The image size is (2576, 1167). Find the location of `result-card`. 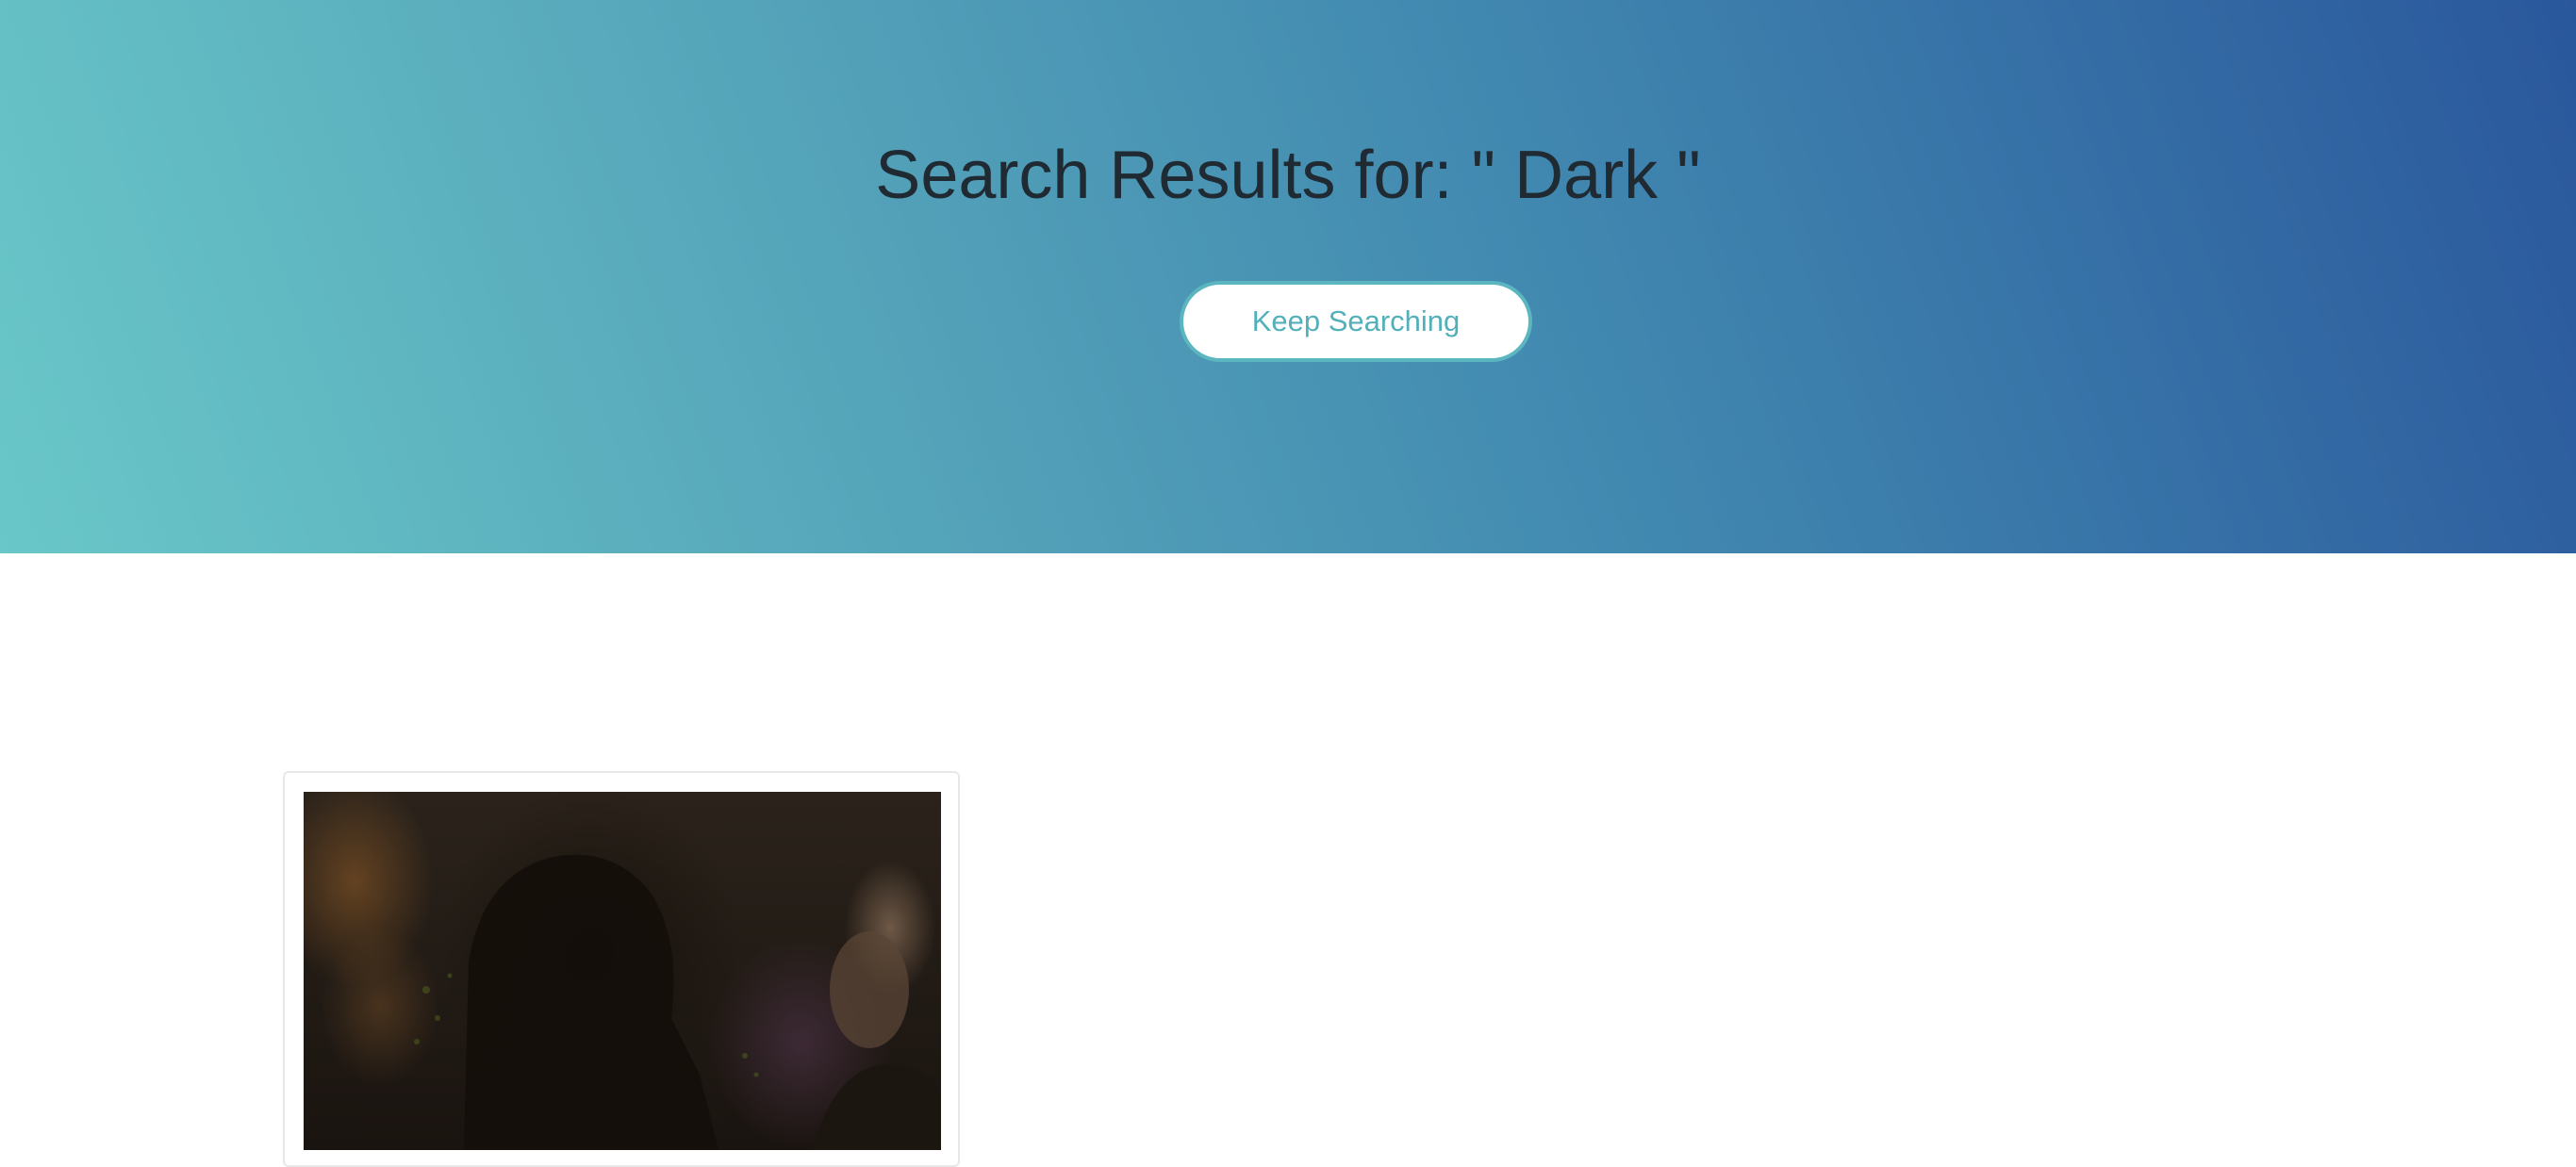

result-card is located at coordinates (621, 969).